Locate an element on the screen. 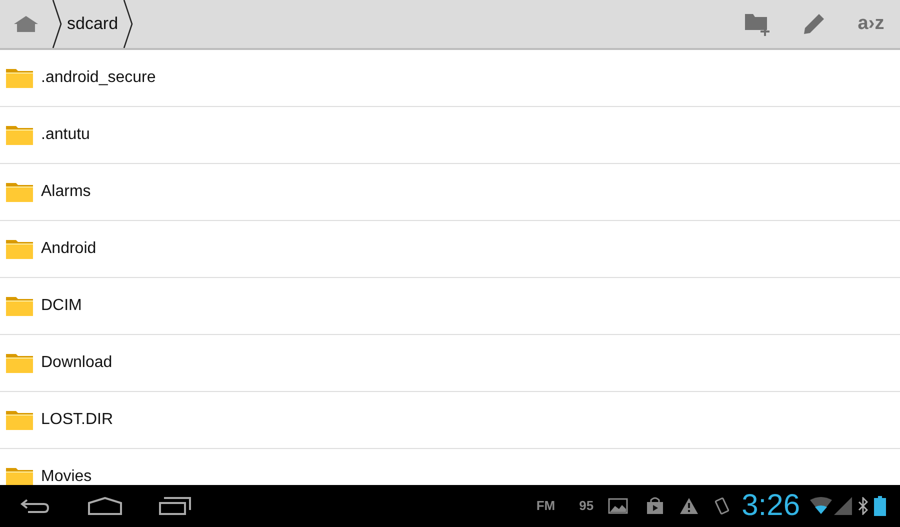  folder-name: Download is located at coordinates (76, 363).